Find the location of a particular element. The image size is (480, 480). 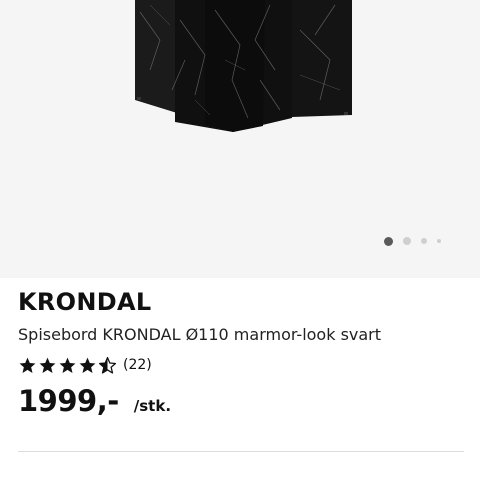

product-price: 1999,- is located at coordinates (68, 401).